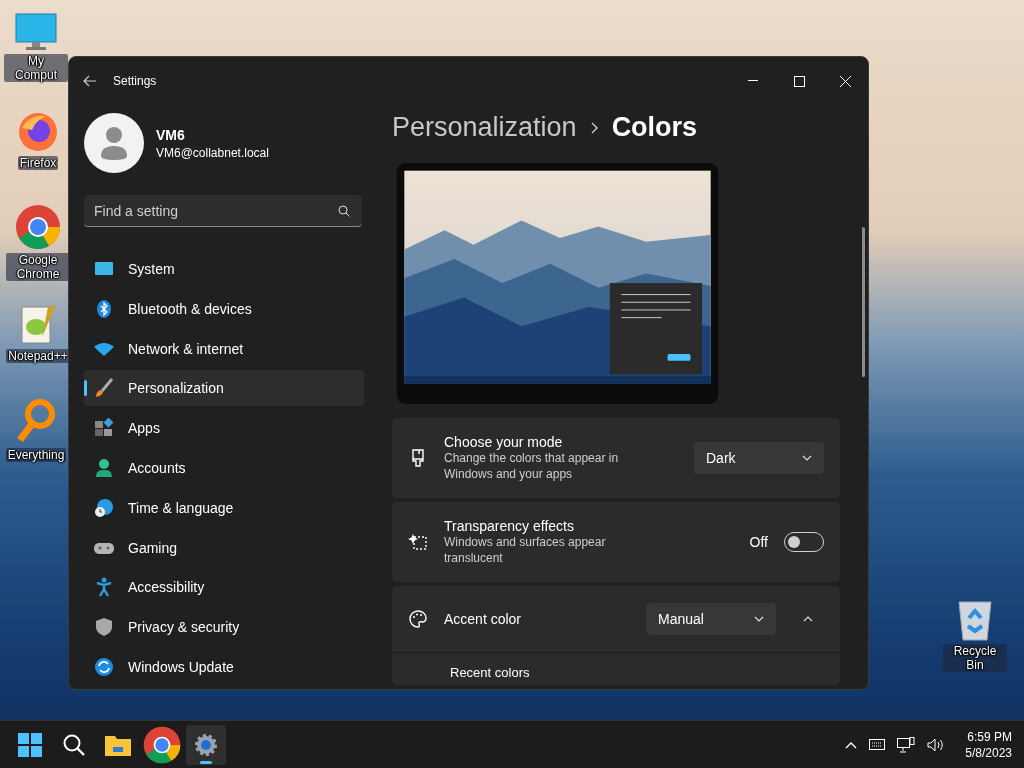  I want to click on clock-time: 6:59 PM, so click(989, 736).